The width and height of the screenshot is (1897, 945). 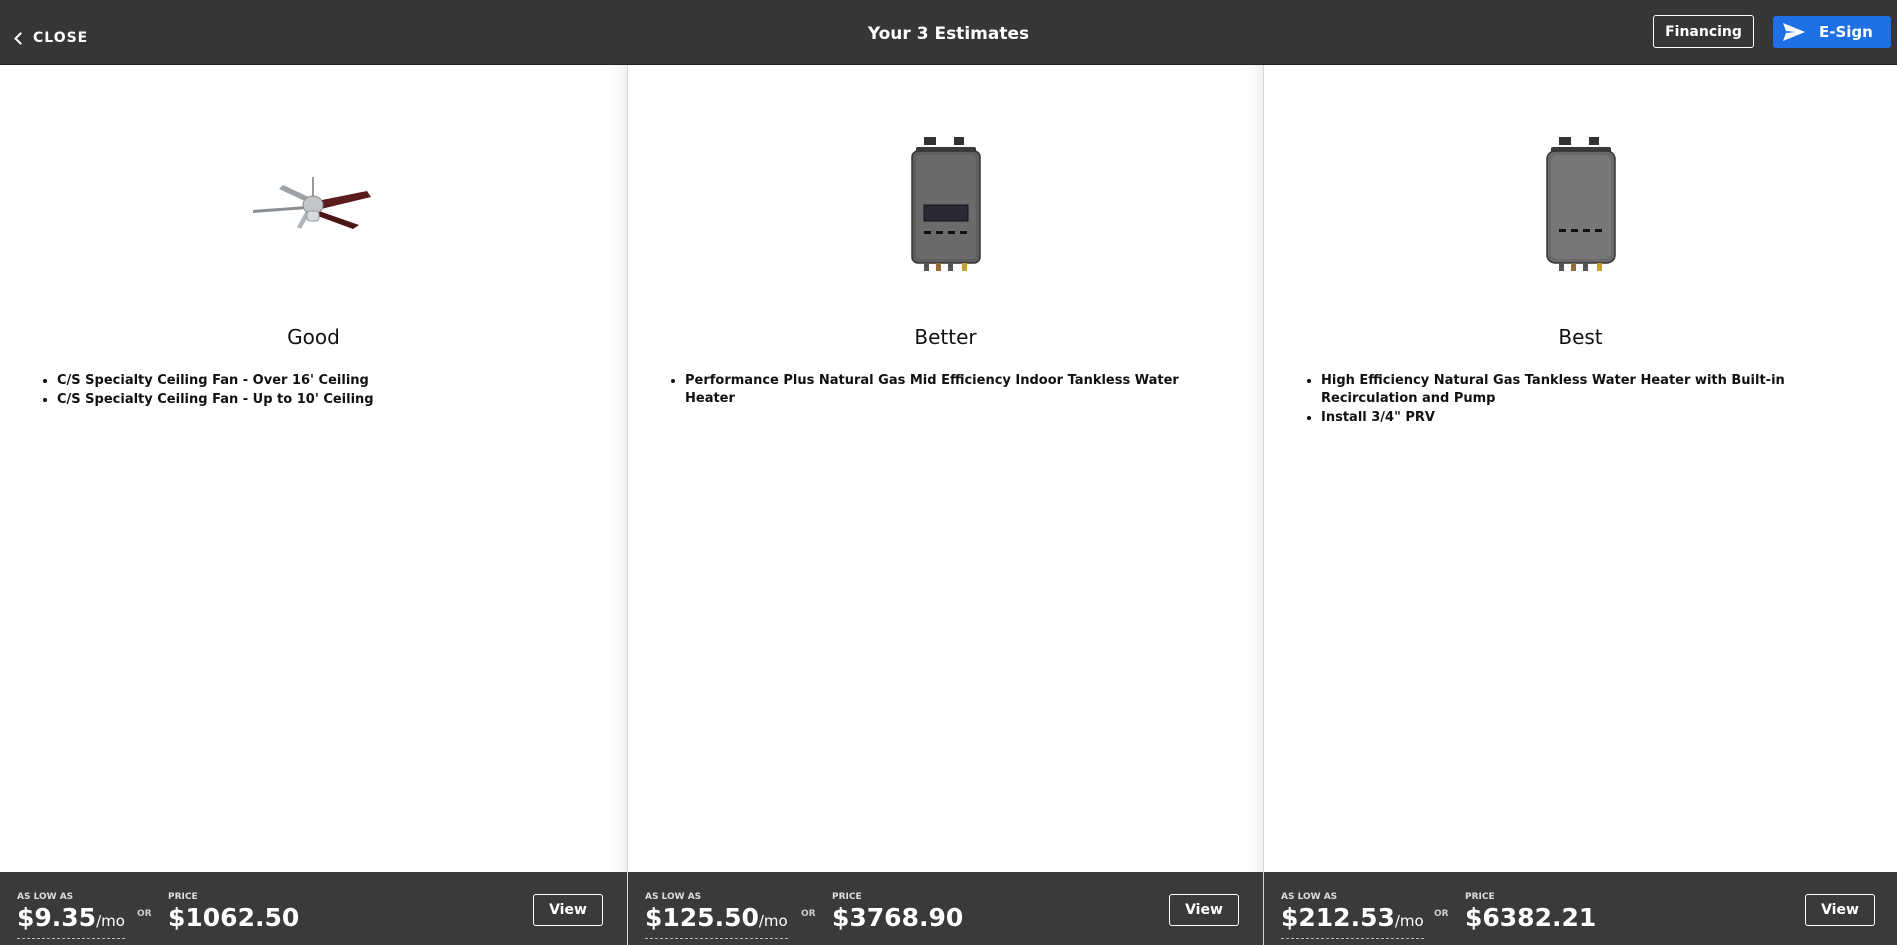 What do you see at coordinates (57, 917) in the screenshot?
I see `monthly-amount: $9.35` at bounding box center [57, 917].